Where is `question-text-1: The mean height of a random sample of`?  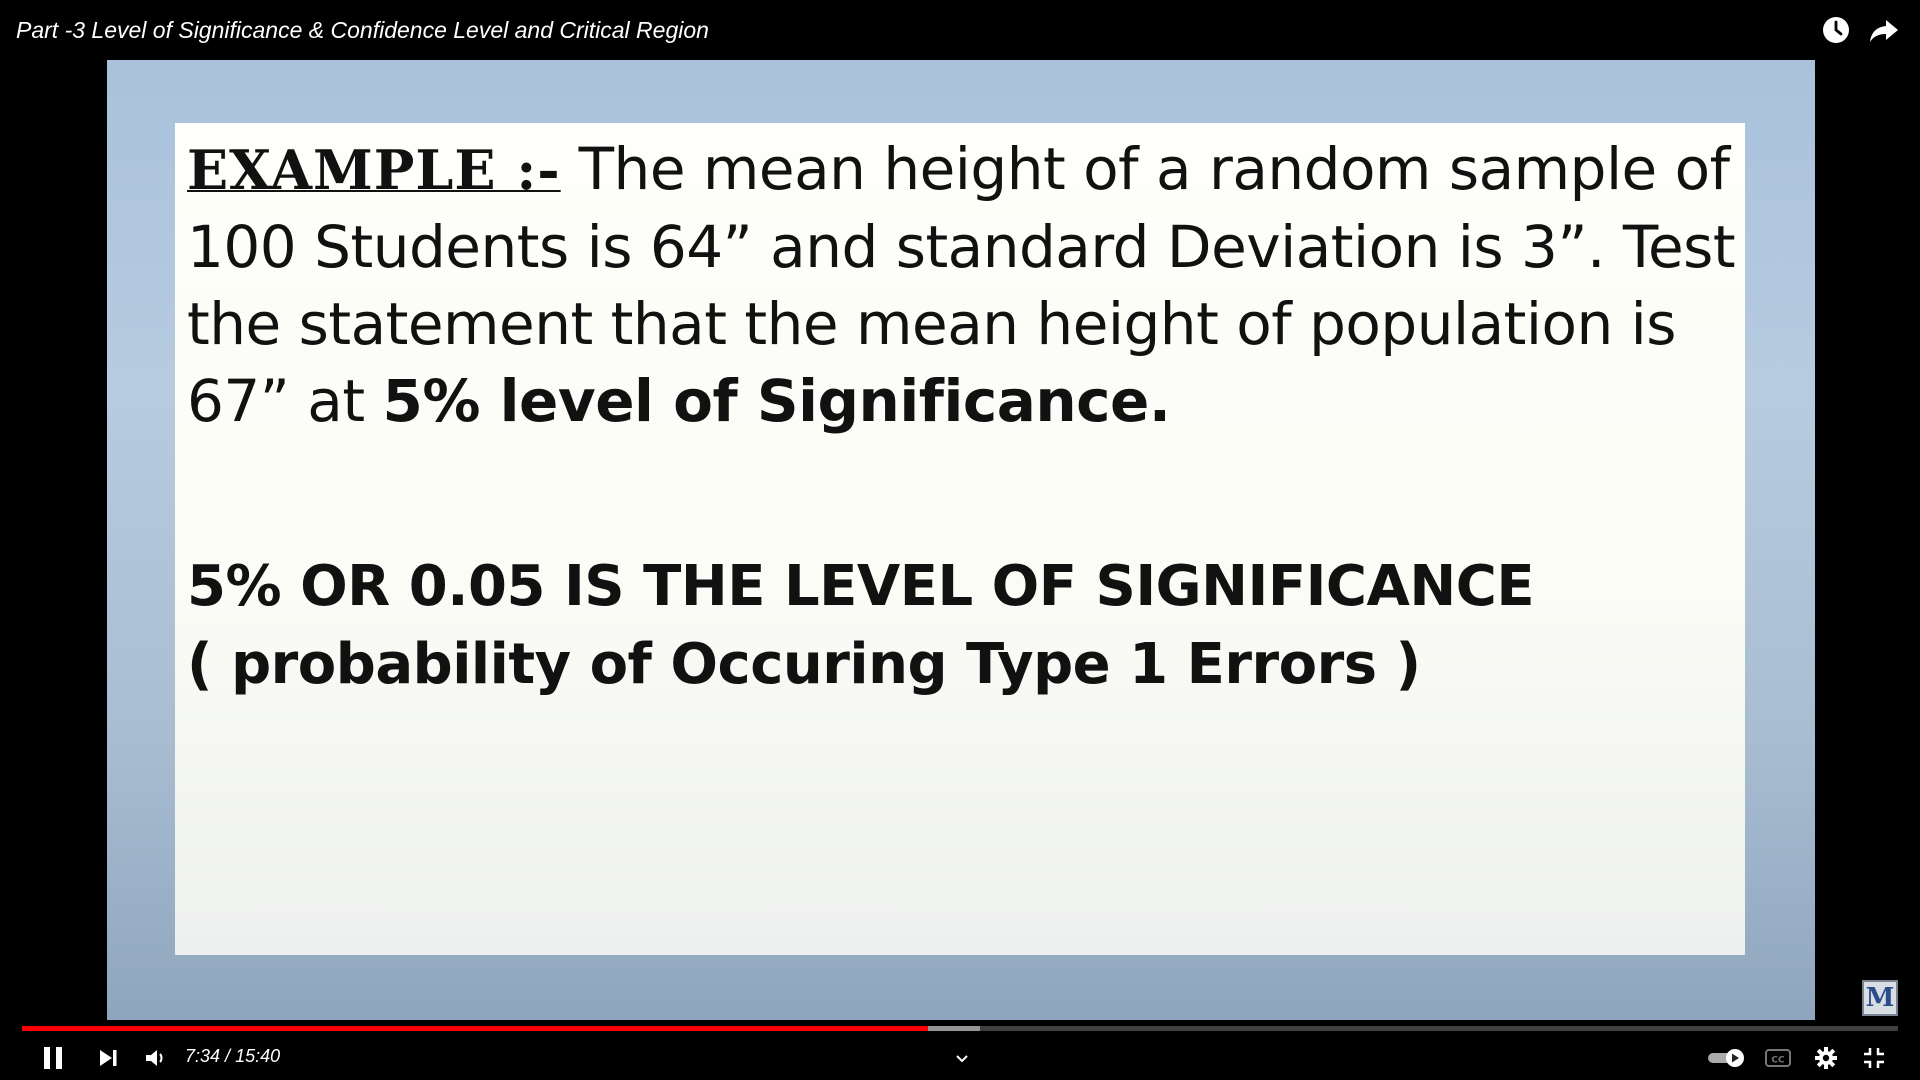 question-text-1: The mean height of a random sample of is located at coordinates (1145, 169).